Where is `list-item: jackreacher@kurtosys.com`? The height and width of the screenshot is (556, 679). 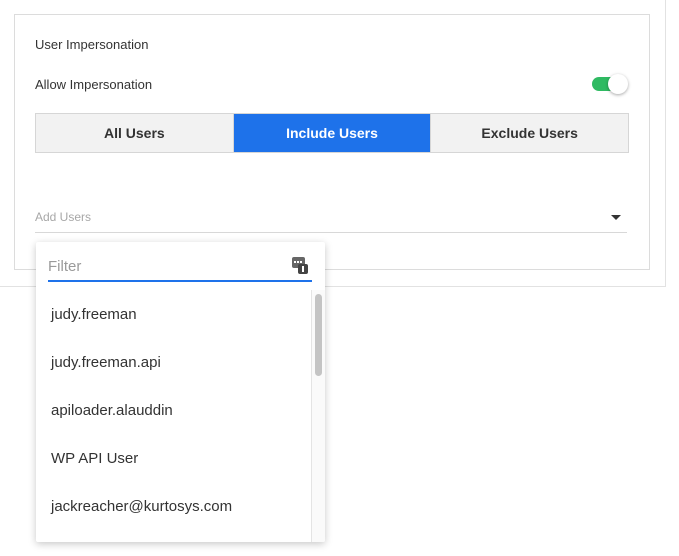
list-item: jackreacher@kurtosys.com is located at coordinates (173, 506).